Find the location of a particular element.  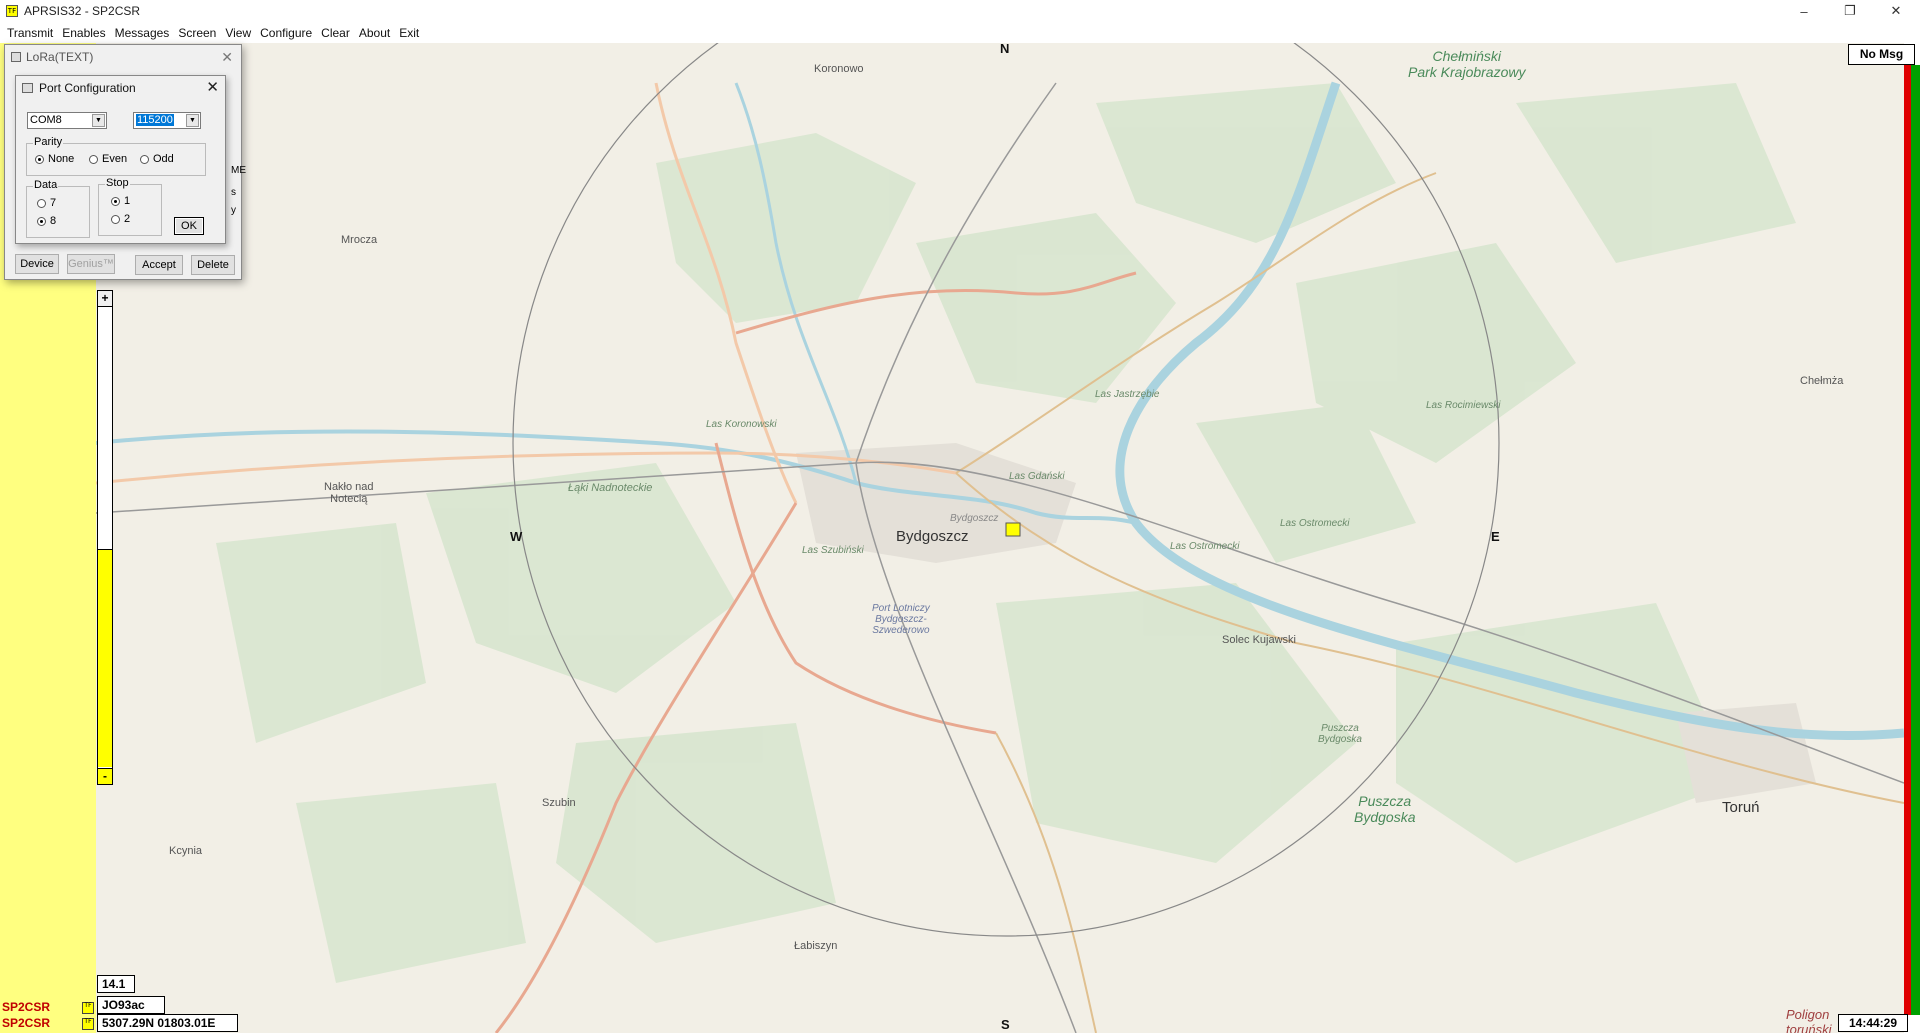

ok-button: OK is located at coordinates (189, 226).